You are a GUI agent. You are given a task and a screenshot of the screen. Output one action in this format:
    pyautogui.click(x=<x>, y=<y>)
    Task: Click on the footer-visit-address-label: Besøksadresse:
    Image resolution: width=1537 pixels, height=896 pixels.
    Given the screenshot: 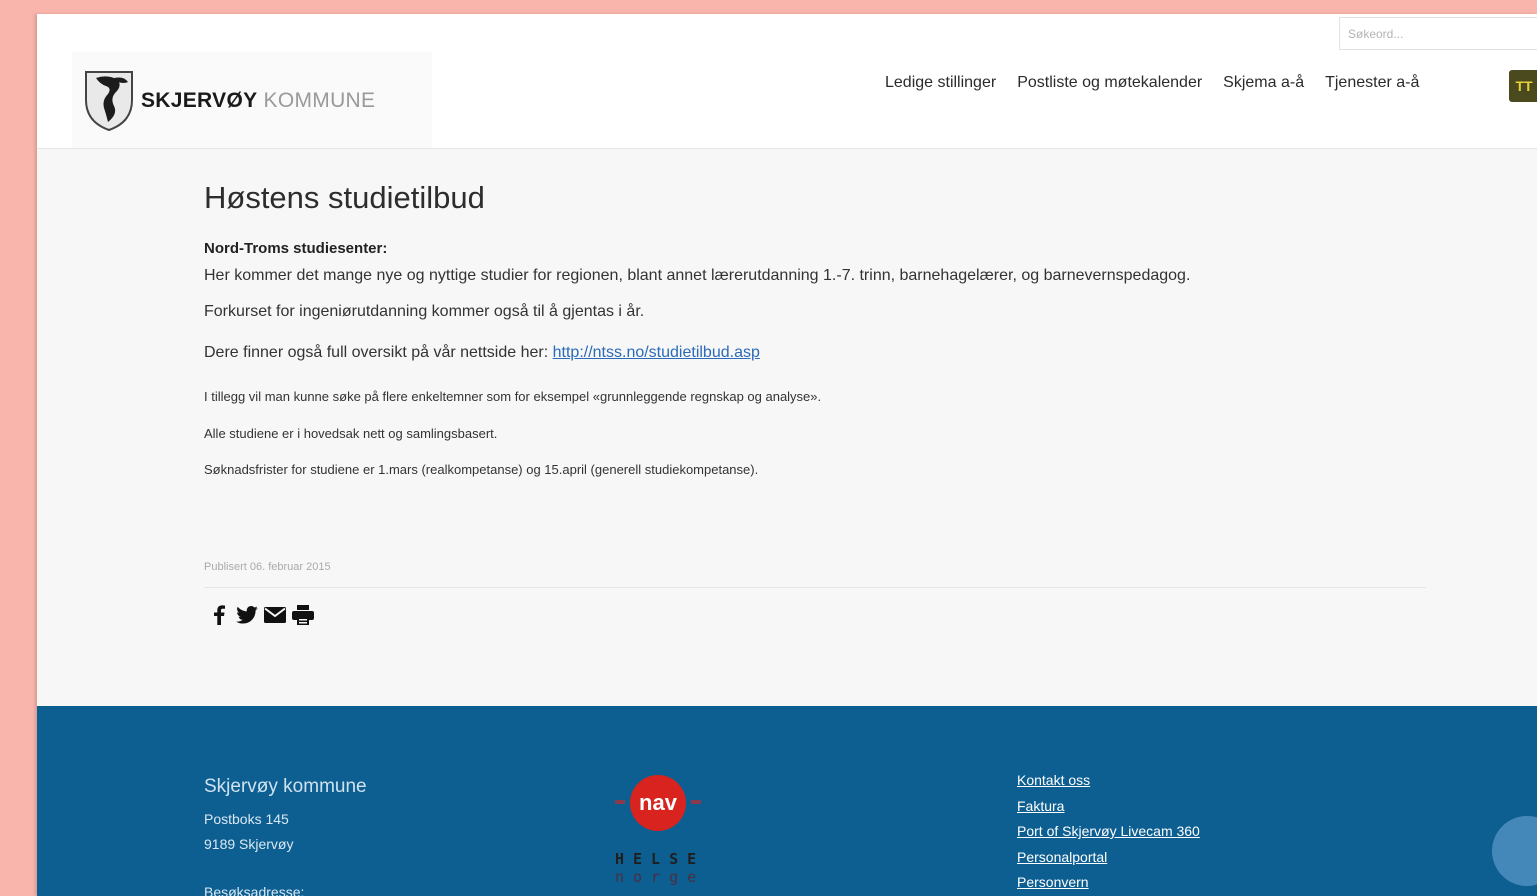 What is the action you would take?
    pyautogui.click(x=254, y=890)
    